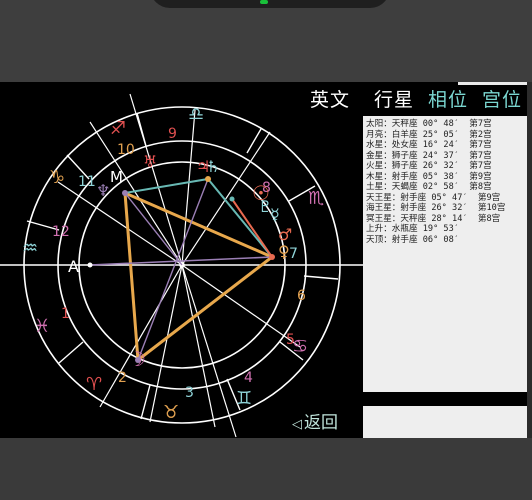 The width and height of the screenshot is (532, 500). What do you see at coordinates (172, 134) in the screenshot?
I see `house-number-9: 9` at bounding box center [172, 134].